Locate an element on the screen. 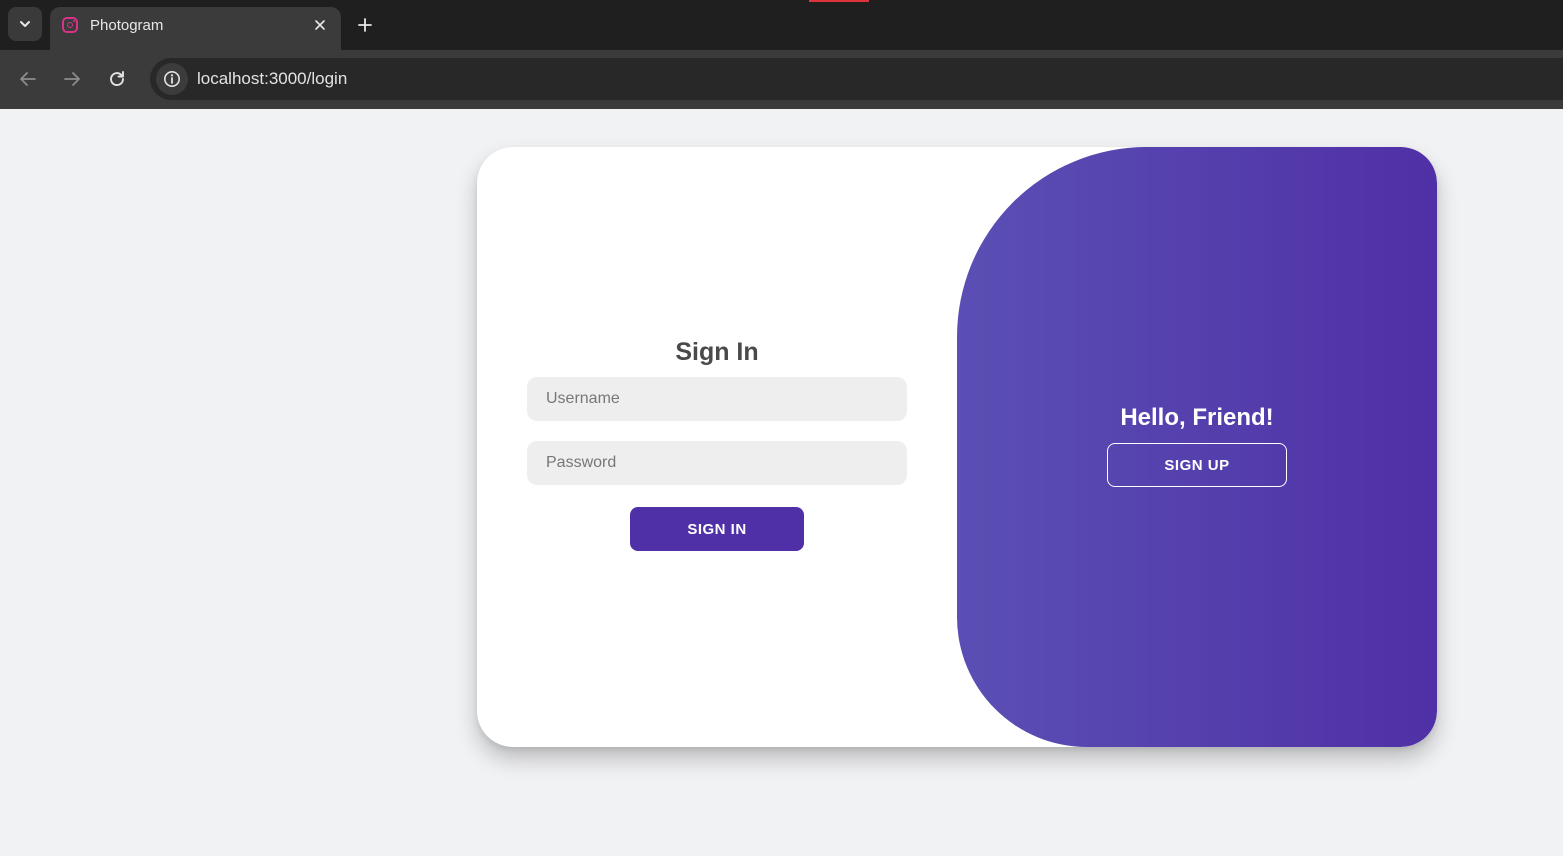 The height and width of the screenshot is (856, 1563). signin-title: Sign In is located at coordinates (717, 352).